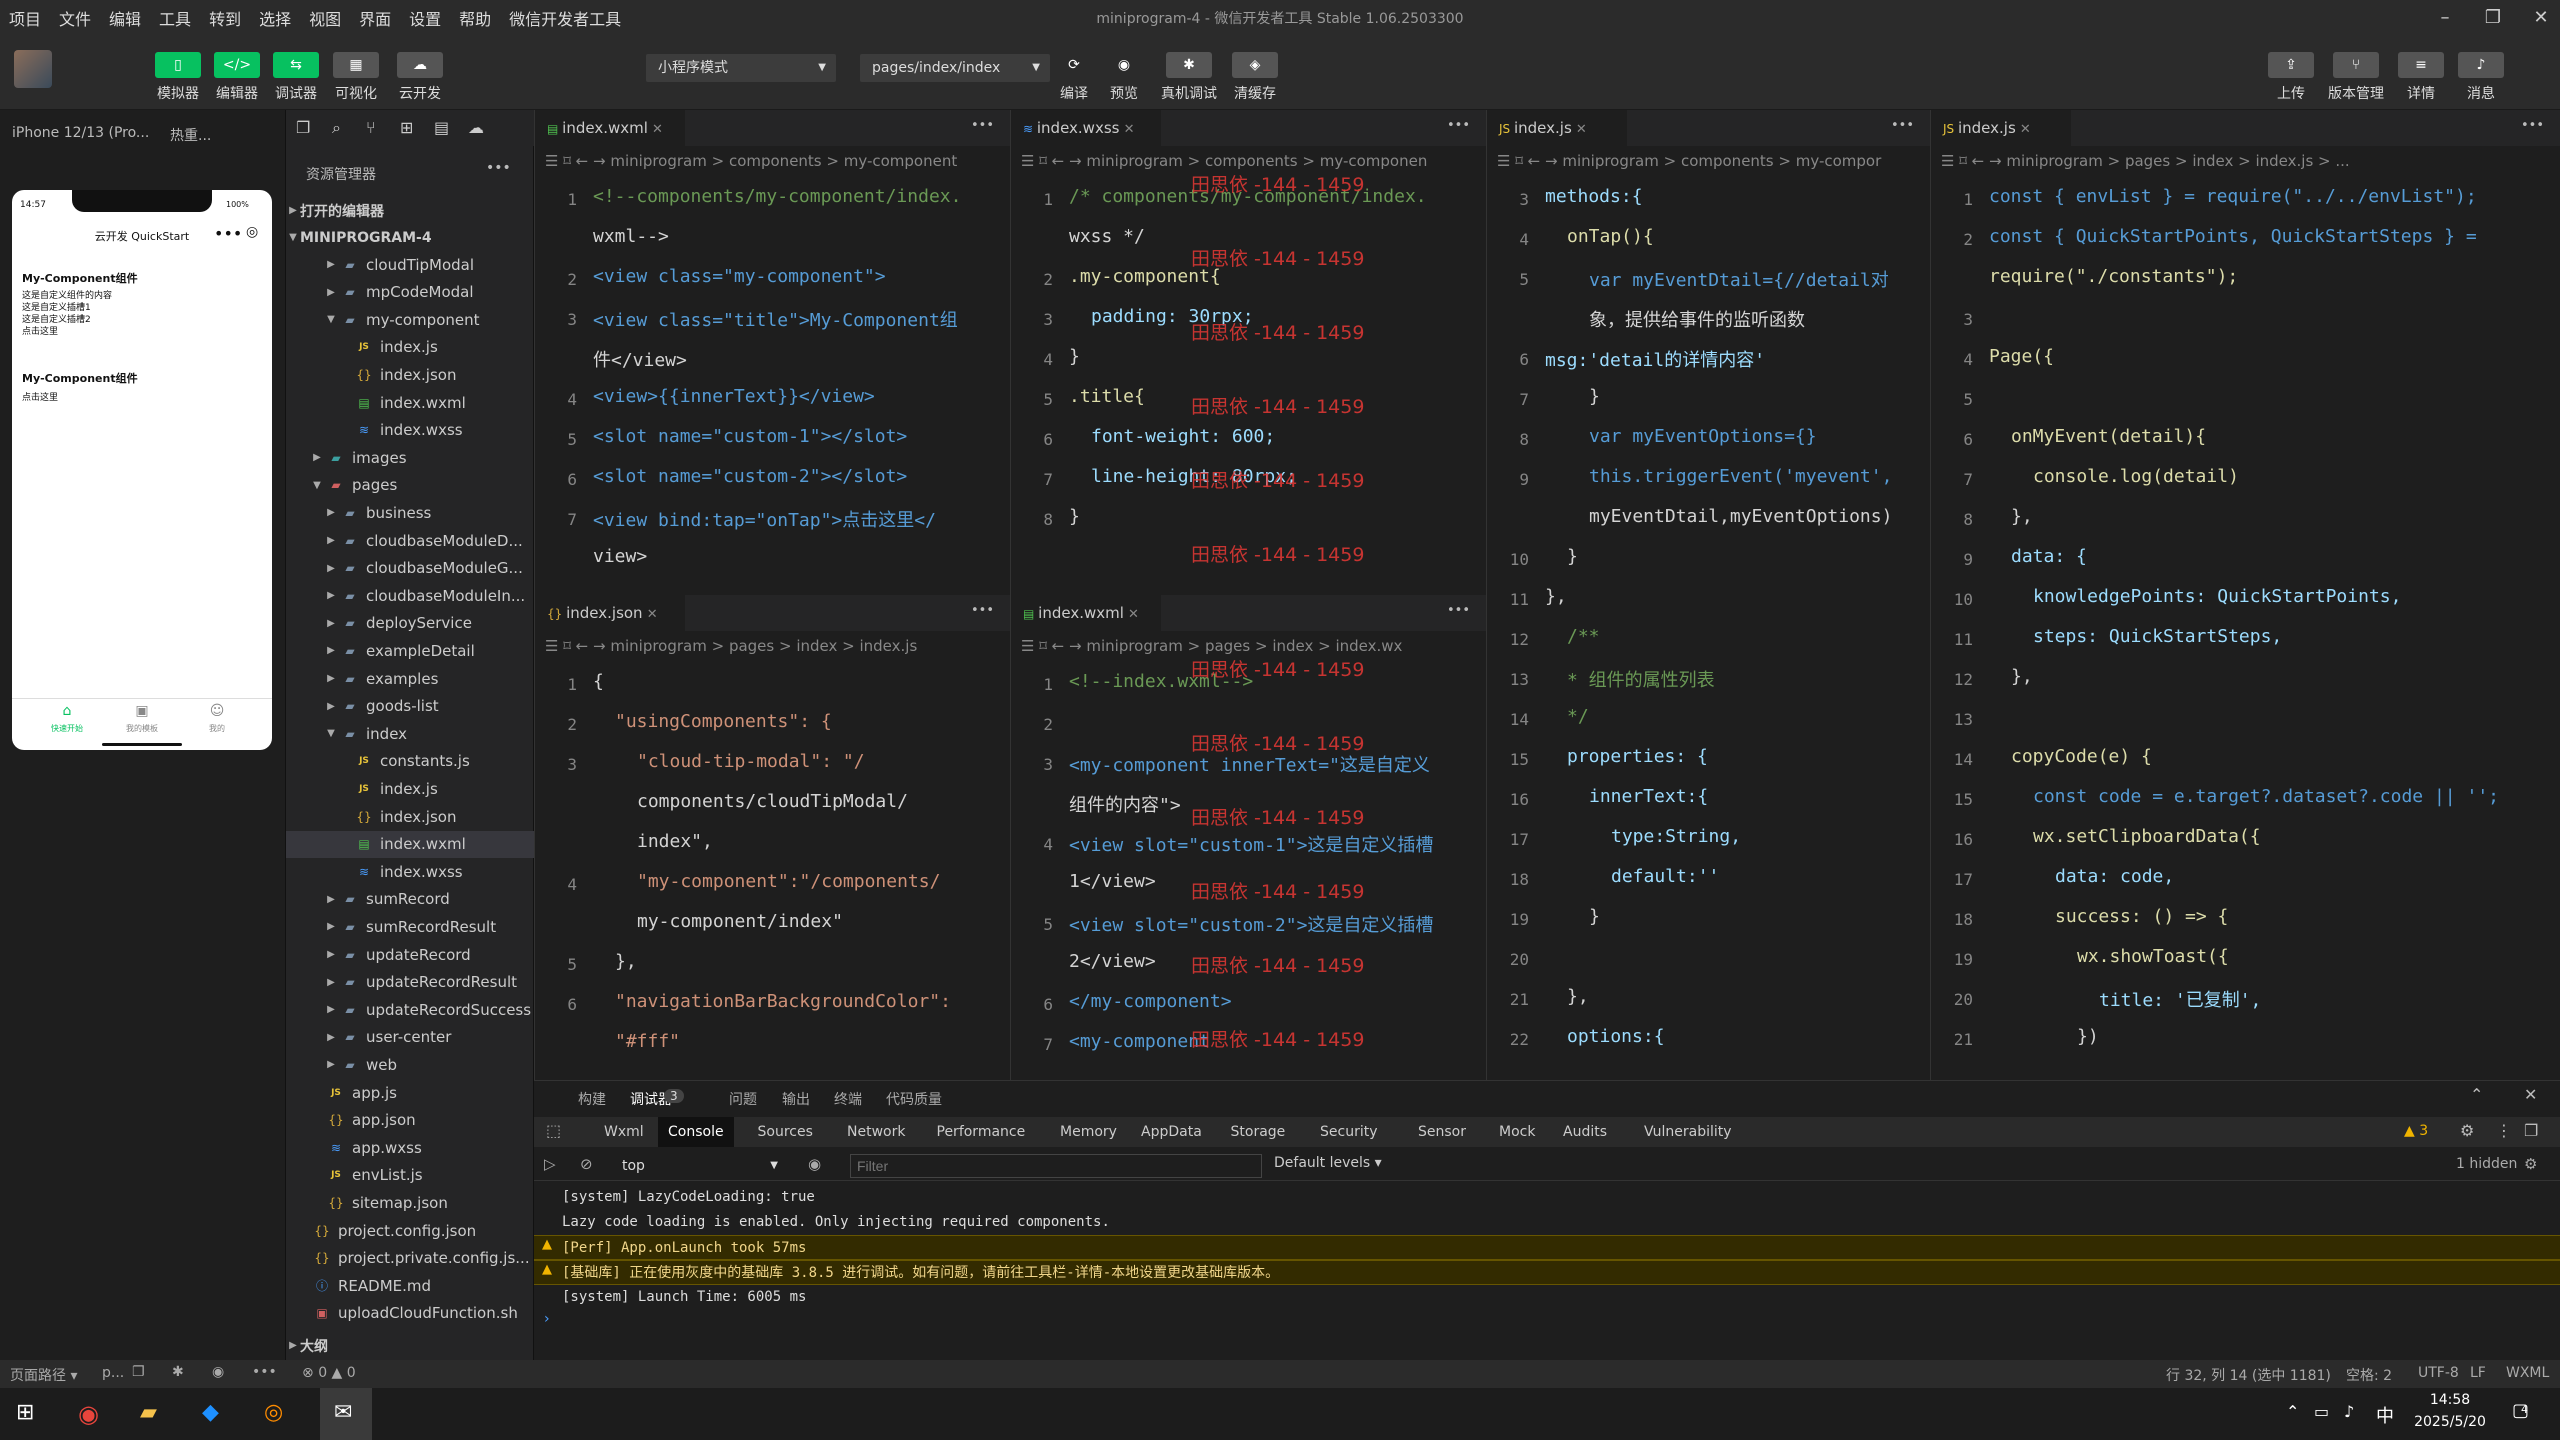 Image resolution: width=2560 pixels, height=1440 pixels. What do you see at coordinates (1557, 128) in the screenshot?
I see `editor-tab: JS index.js ✕` at bounding box center [1557, 128].